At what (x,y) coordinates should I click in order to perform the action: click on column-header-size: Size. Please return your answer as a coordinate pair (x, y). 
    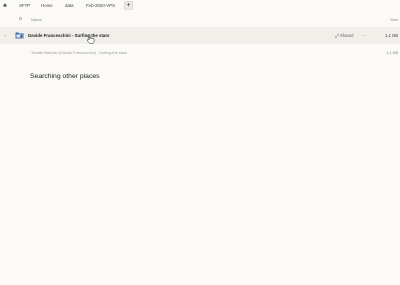
    Looking at the image, I should click on (394, 19).